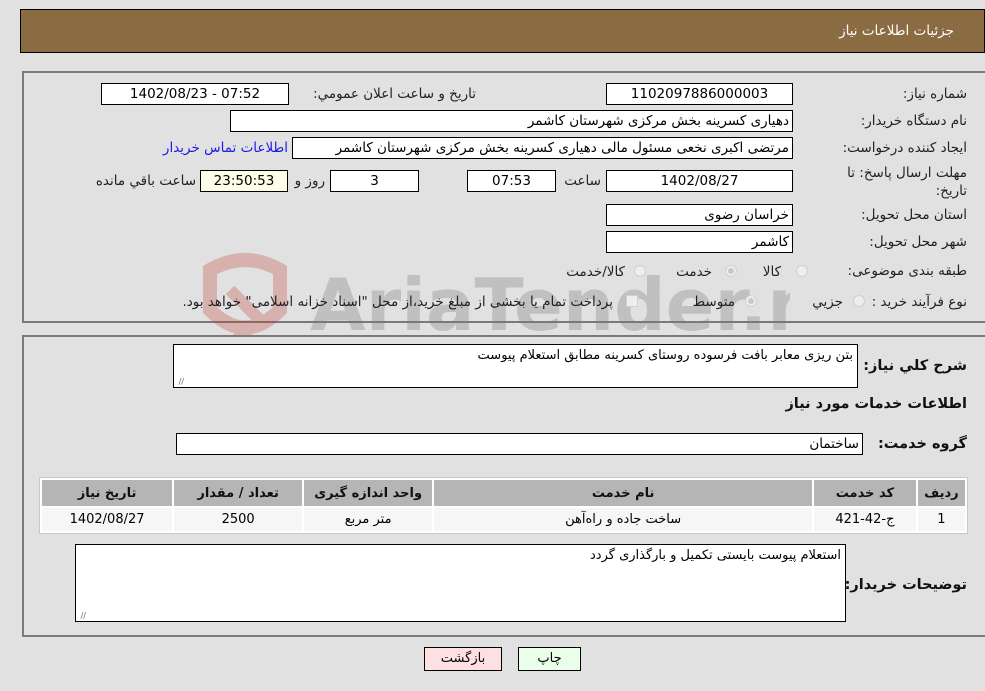 Image resolution: width=985 pixels, height=691 pixels. I want to click on announce-date-field: 1402/08/23 - 07:52, so click(195, 94).